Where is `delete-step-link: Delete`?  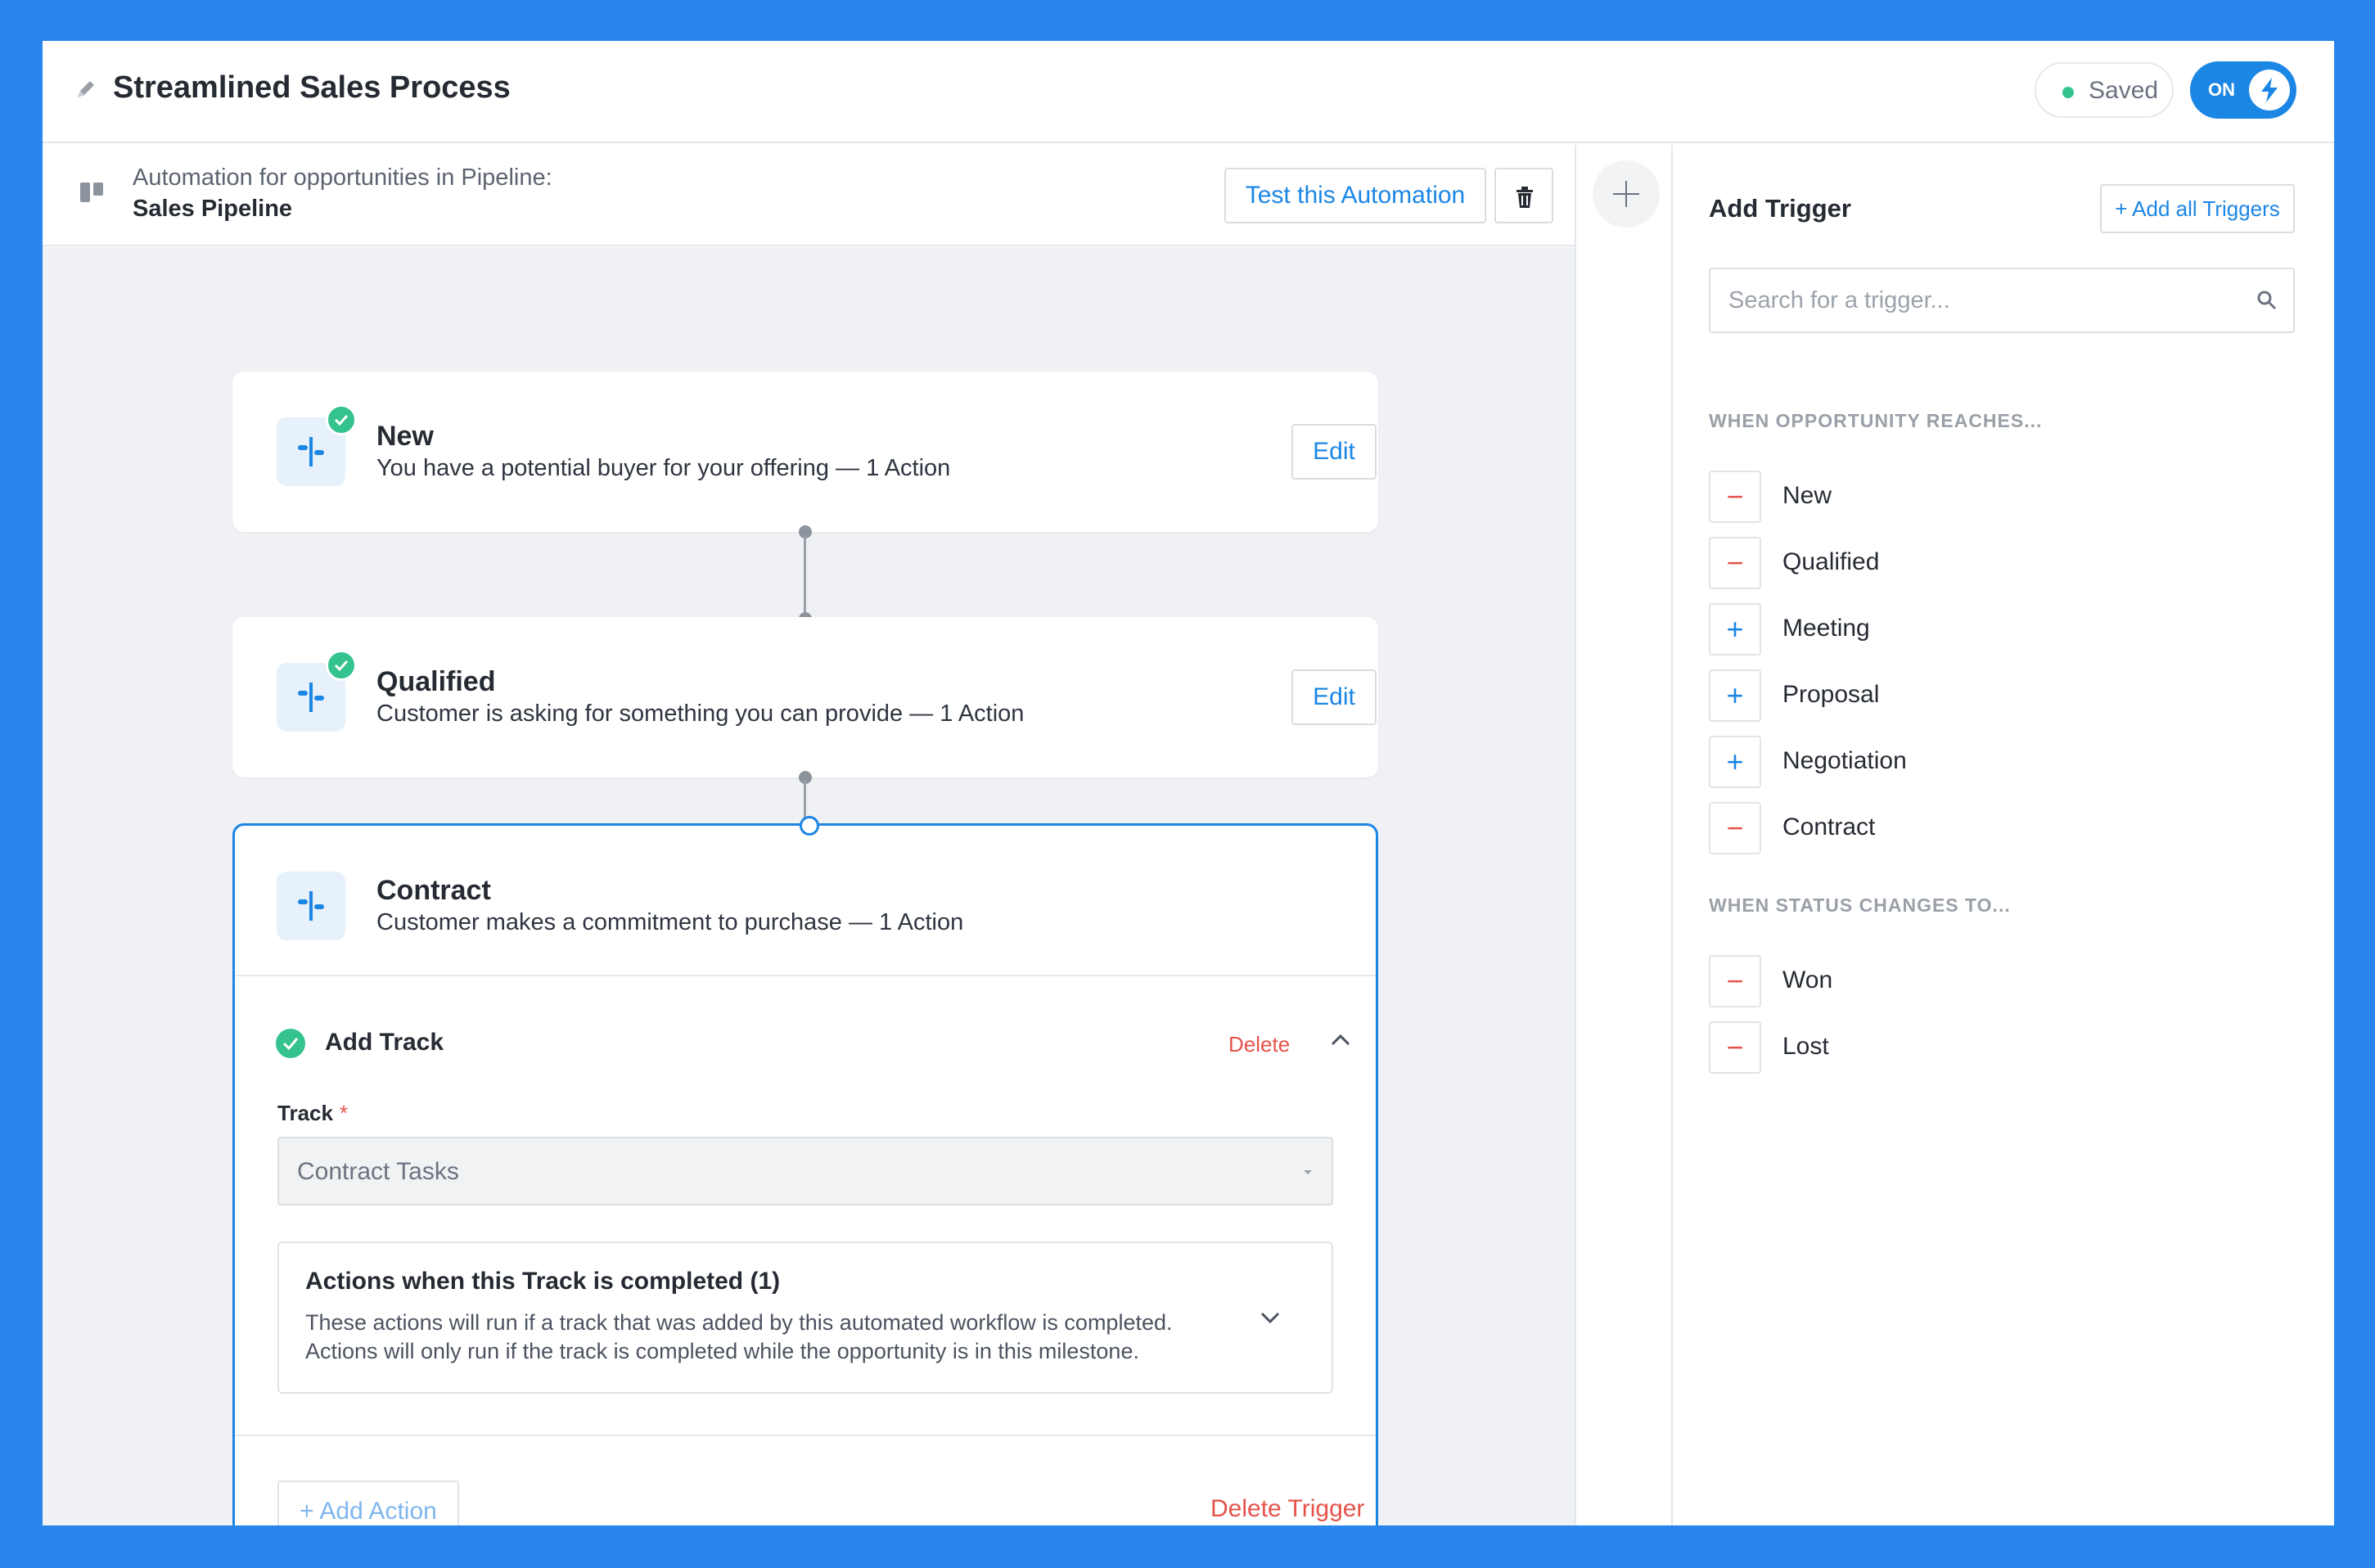 delete-step-link: Delete is located at coordinates (1259, 1044).